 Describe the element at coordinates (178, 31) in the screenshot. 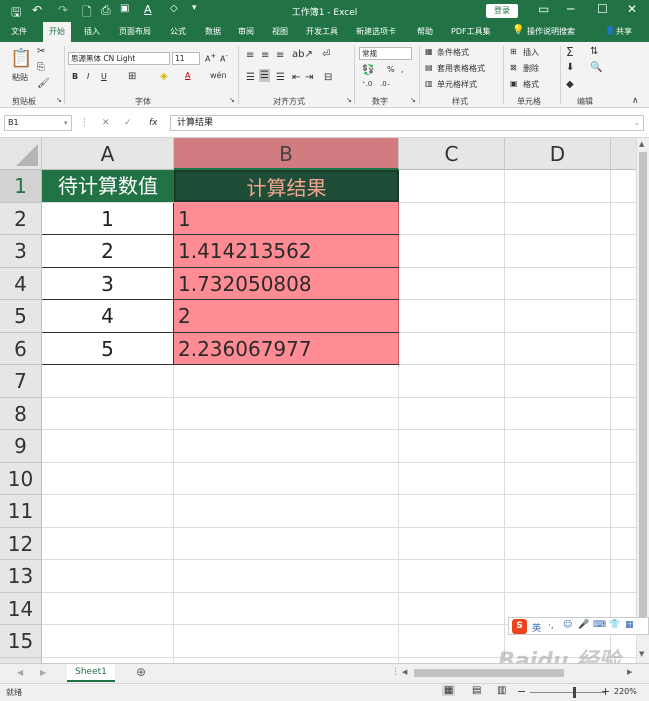

I see `tab-formulas: 公式` at that location.